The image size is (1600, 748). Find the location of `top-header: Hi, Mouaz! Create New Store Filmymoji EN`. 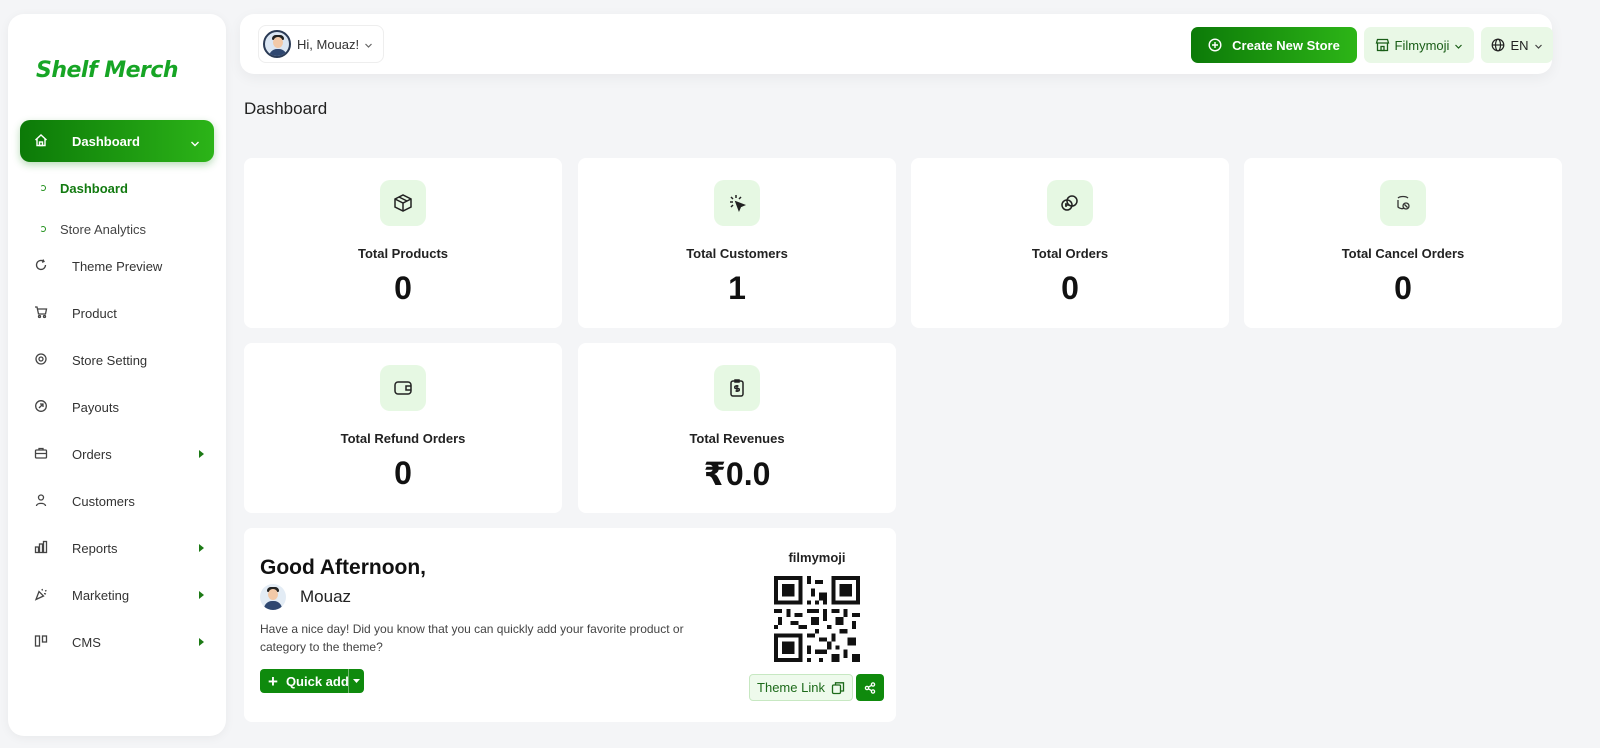

top-header: Hi, Mouaz! Create New Store Filmymoji EN is located at coordinates (896, 44).